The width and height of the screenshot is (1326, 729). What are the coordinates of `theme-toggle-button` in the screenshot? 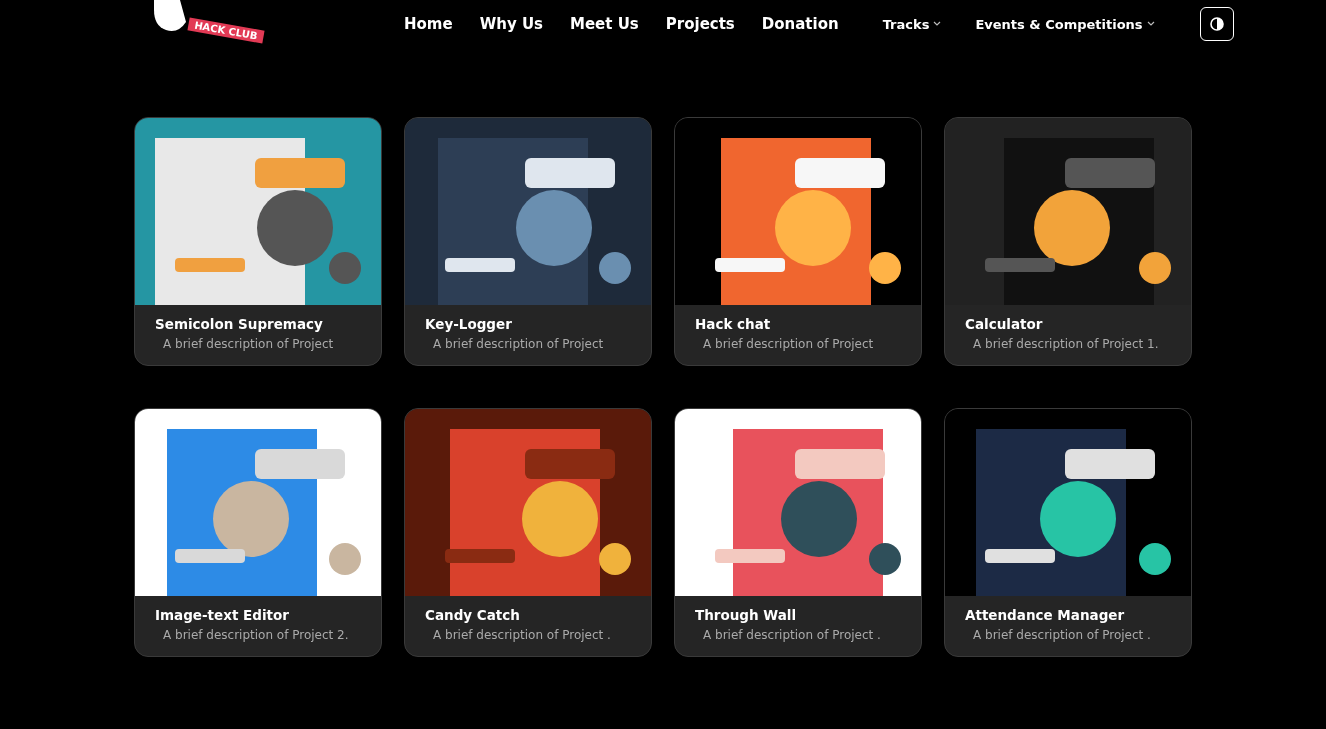 It's located at (1216, 24).